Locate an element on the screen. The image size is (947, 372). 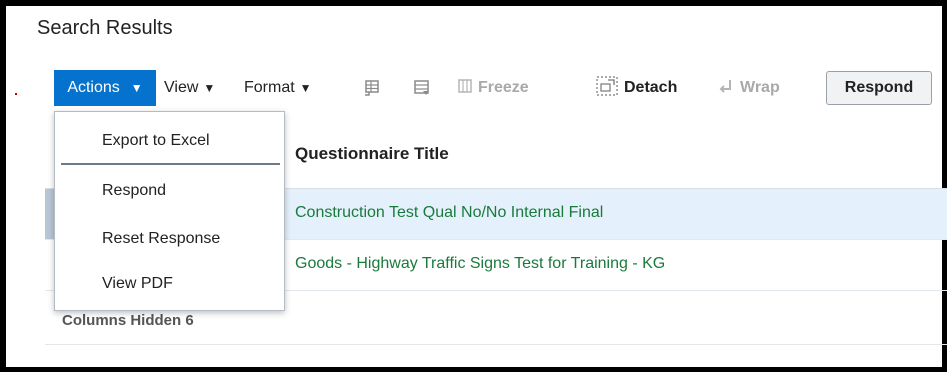
columns-hidden-count: 6 is located at coordinates (189, 320).